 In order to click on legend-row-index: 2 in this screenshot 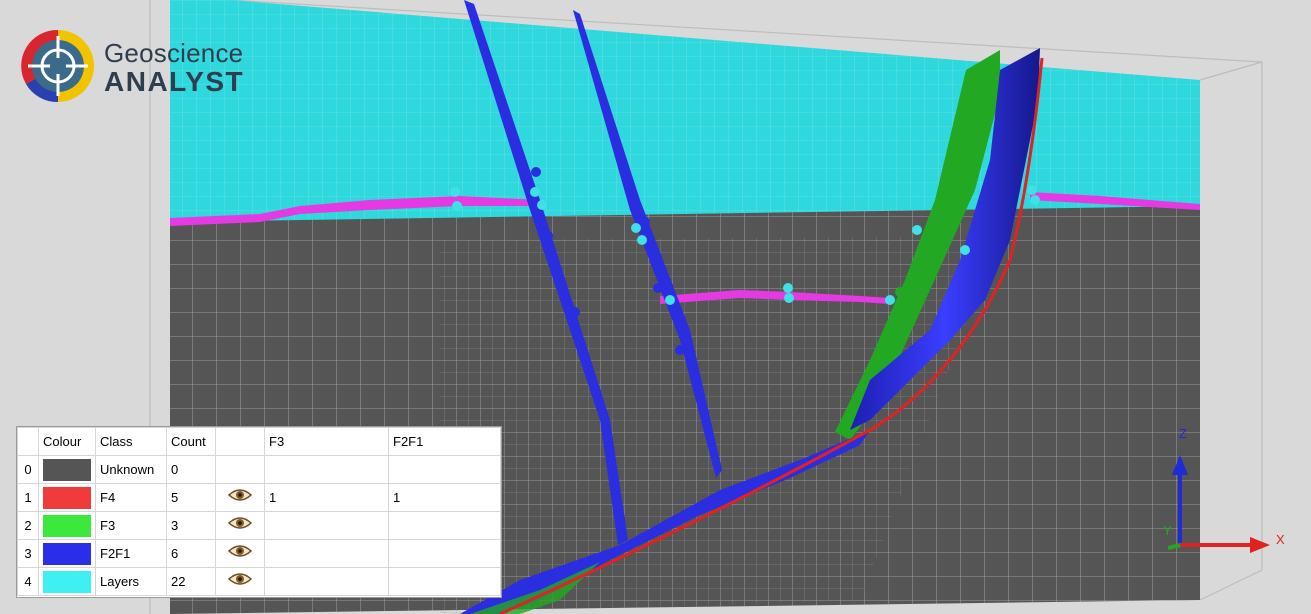, I will do `click(28, 525)`.